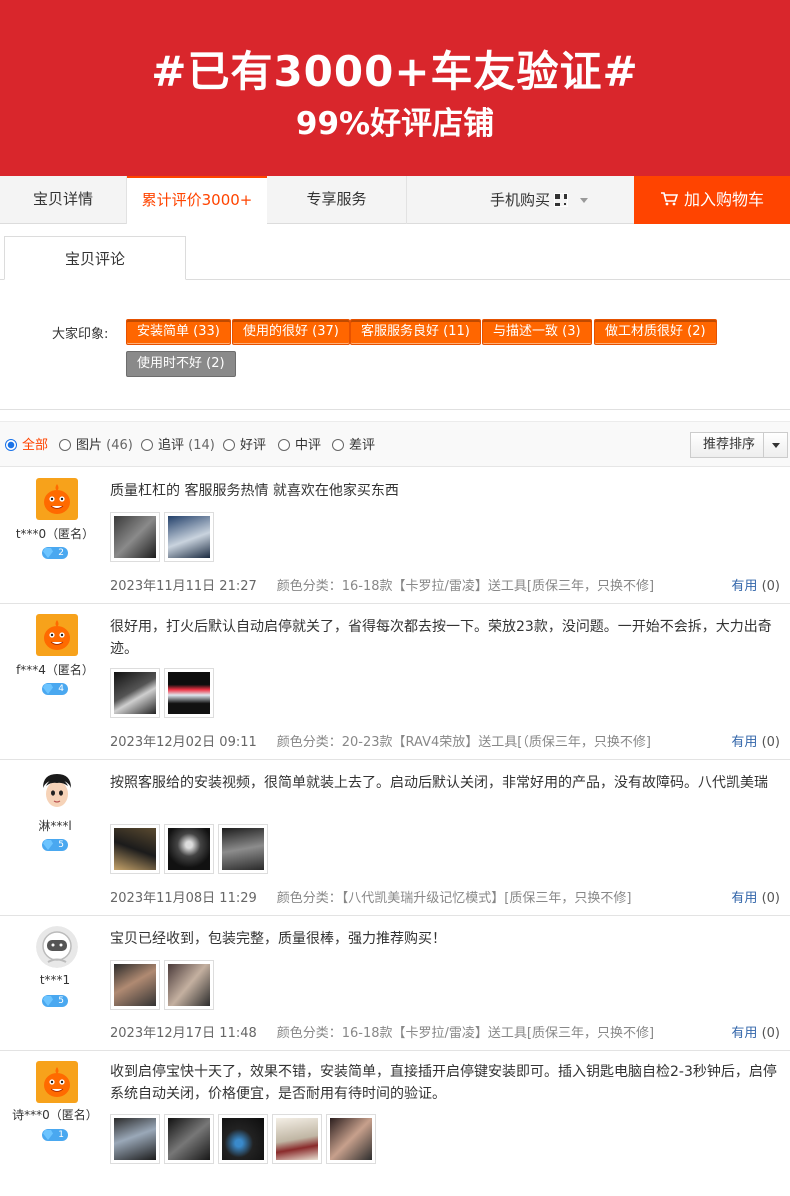  I want to click on filter-negative: 差评, so click(353, 443).